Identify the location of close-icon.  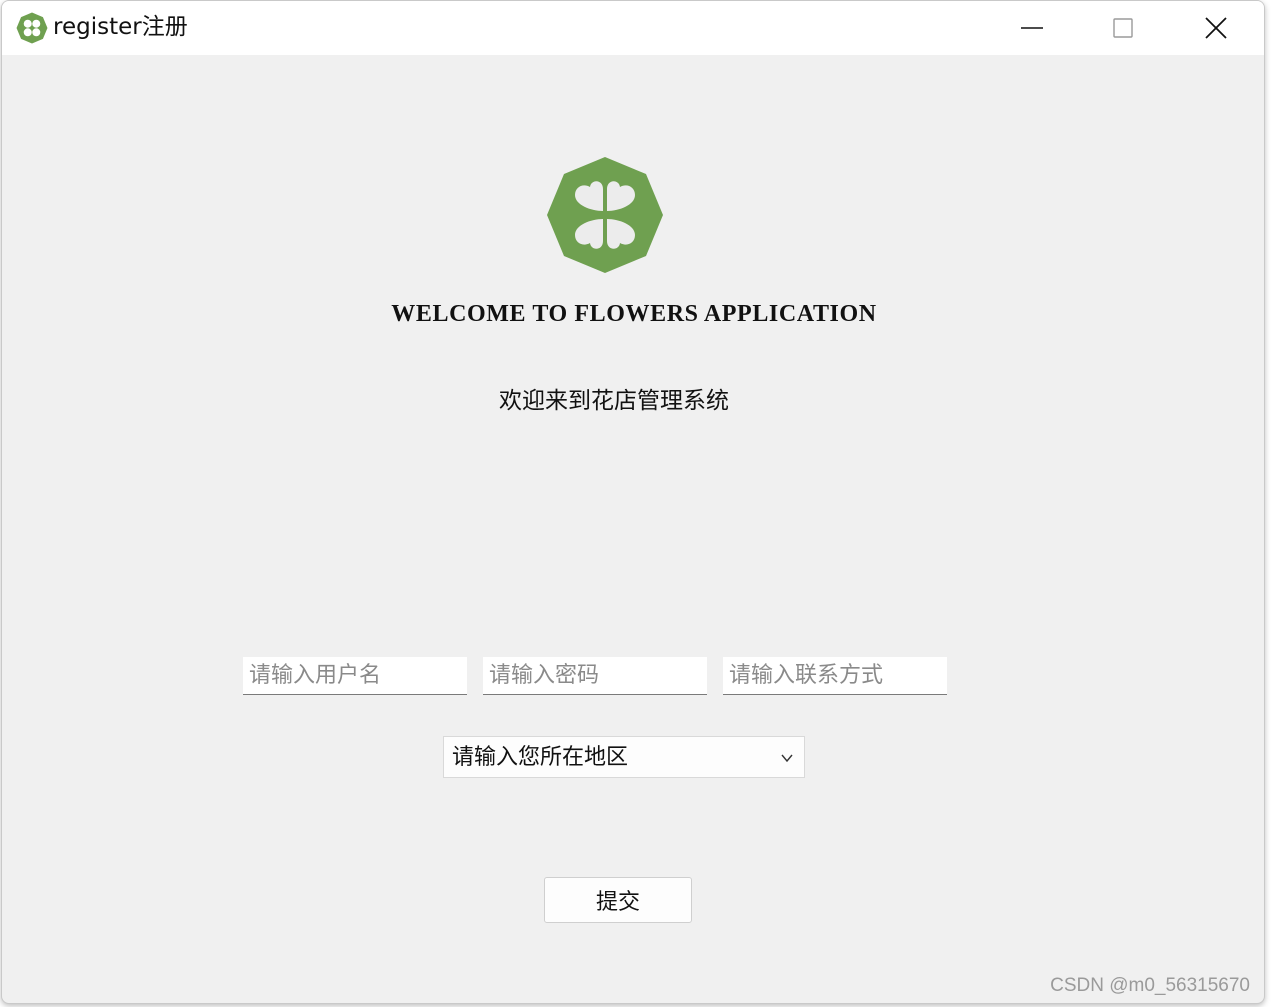
(1216, 28).